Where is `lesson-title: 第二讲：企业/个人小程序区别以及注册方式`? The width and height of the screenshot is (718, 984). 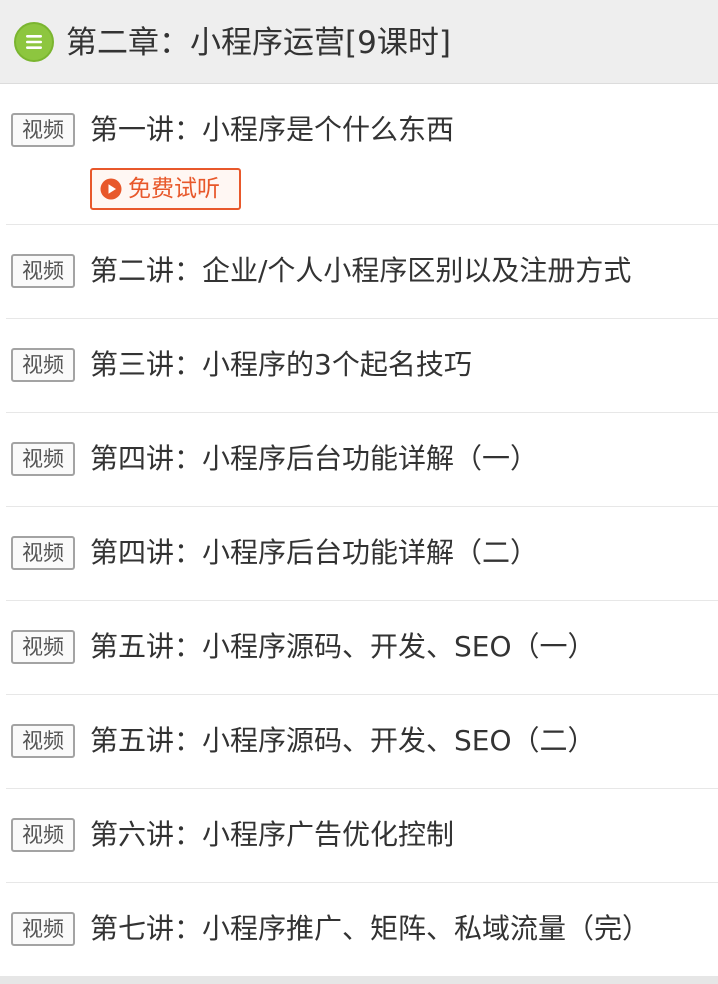 lesson-title: 第二讲：企业/个人小程序区别以及注册方式 is located at coordinates (360, 271).